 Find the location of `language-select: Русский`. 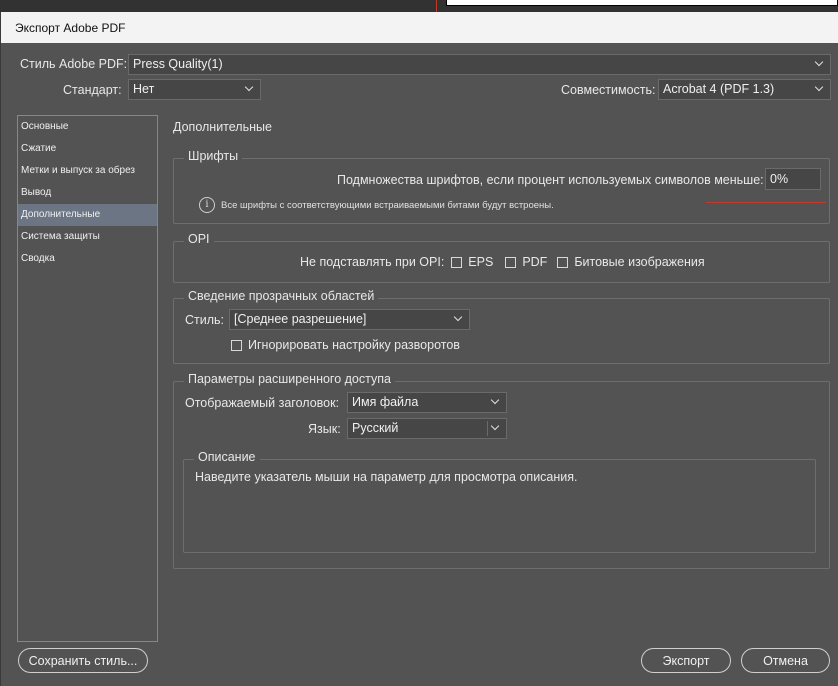

language-select: Русский is located at coordinates (427, 428).